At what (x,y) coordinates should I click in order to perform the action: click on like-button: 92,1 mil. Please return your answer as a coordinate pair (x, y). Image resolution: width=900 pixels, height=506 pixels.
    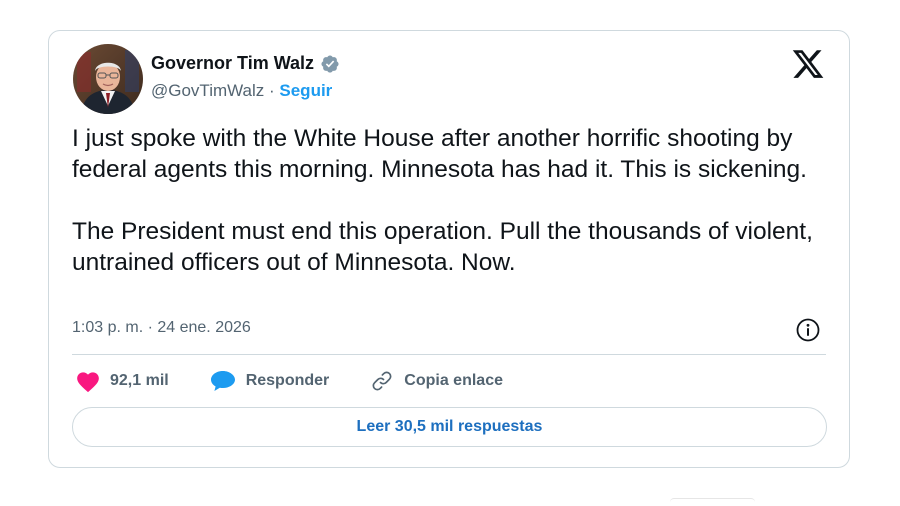
    Looking at the image, I should click on (122, 381).